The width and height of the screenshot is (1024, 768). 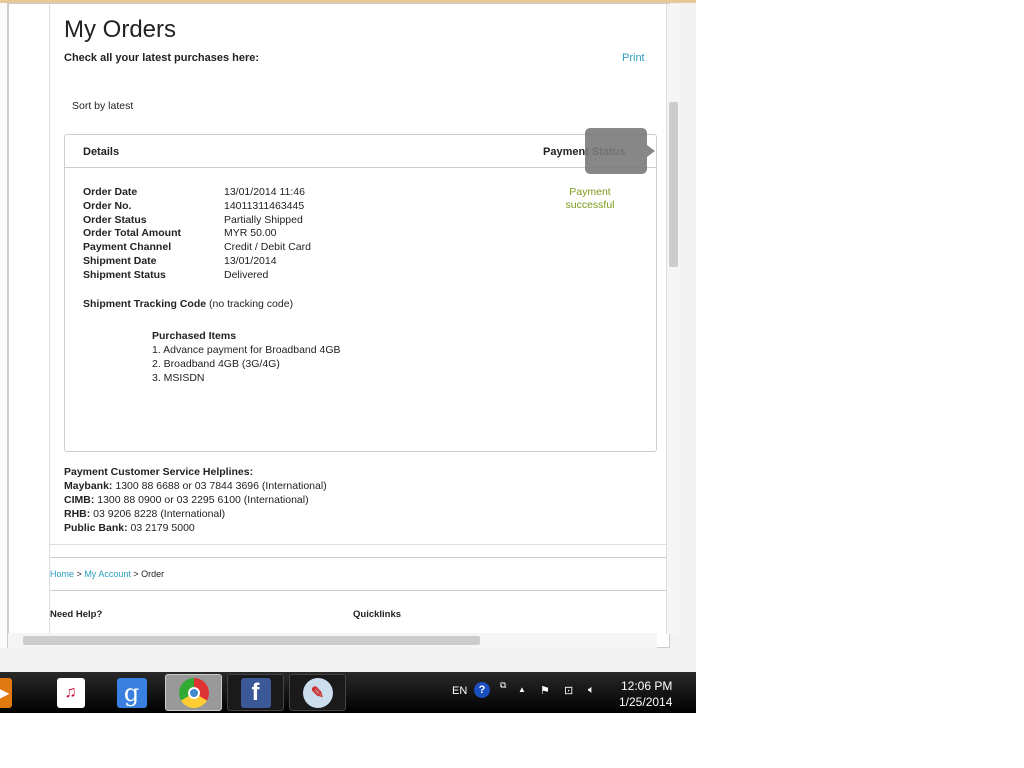 What do you see at coordinates (132, 233) in the screenshot?
I see `detail-label: Order Total Amount` at bounding box center [132, 233].